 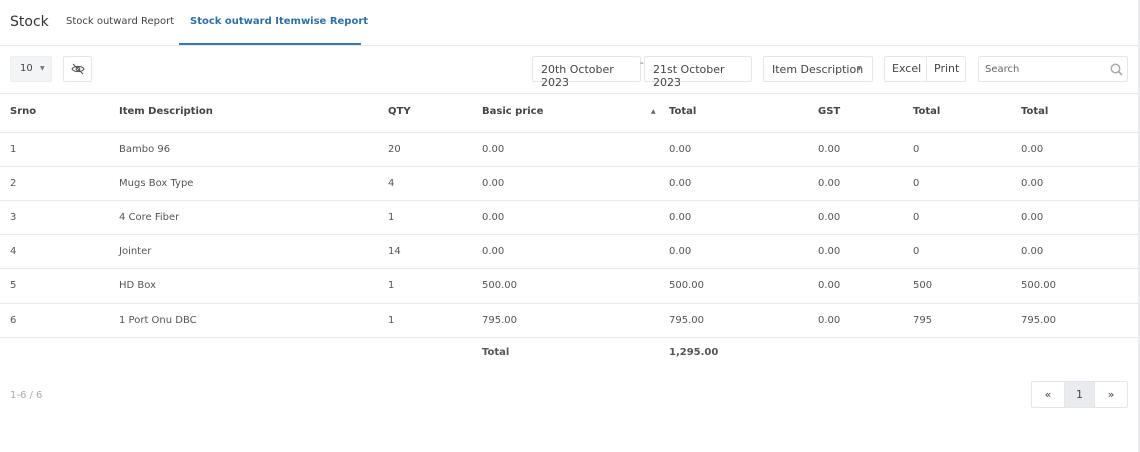 I want to click on date-to-value: 21st October 2023, so click(x=689, y=76).